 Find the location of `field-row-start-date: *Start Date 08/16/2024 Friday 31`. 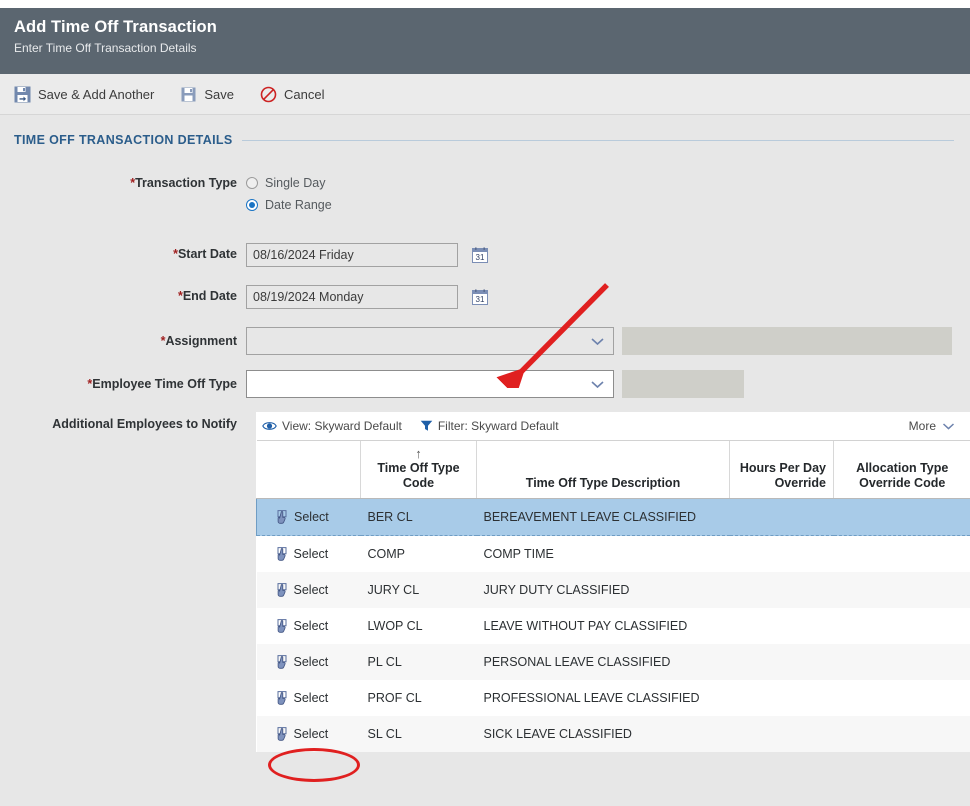

field-row-start-date: *Start Date 08/16/2024 Friday 31 is located at coordinates (485, 255).